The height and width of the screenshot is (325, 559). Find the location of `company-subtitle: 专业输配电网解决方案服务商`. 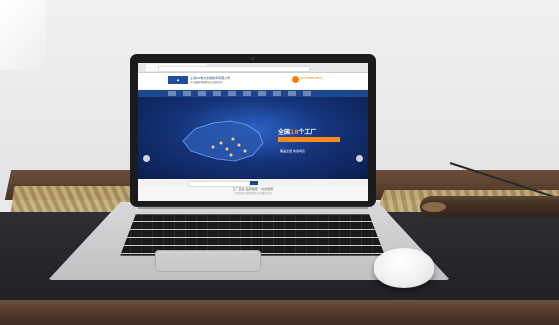

company-subtitle: 专业输配电网解决方案服务商 is located at coordinates (206, 82).